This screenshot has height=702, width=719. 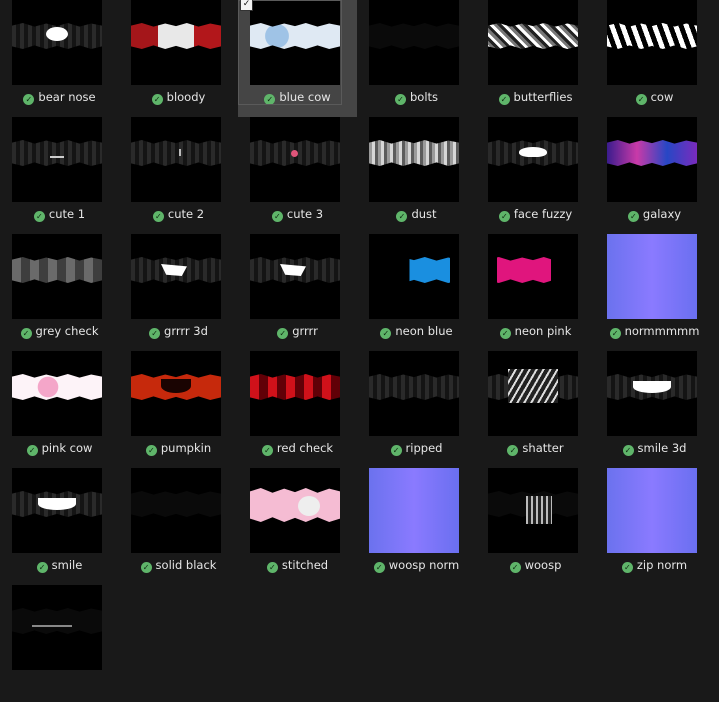 I want to click on texture-tile: ✓ face fuzzy, so click(x=535, y=175).